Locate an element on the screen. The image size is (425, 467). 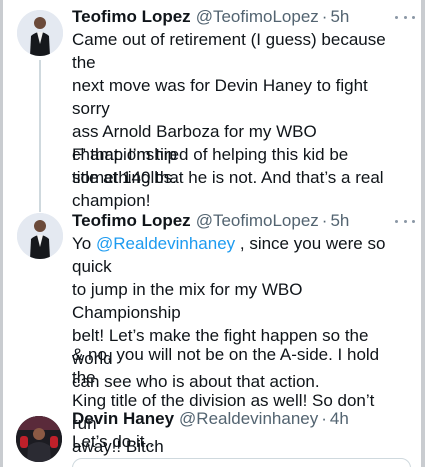
author-name: Devin Haney is located at coordinates (123, 419).